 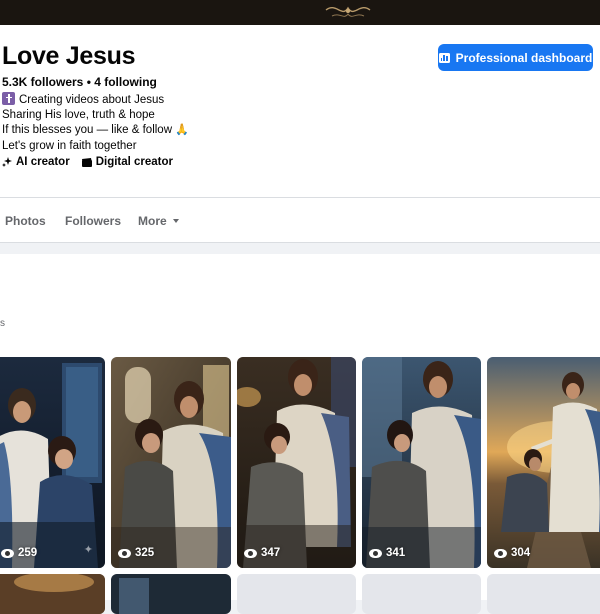 What do you see at coordinates (136, 553) in the screenshot?
I see `view-count: 325` at bounding box center [136, 553].